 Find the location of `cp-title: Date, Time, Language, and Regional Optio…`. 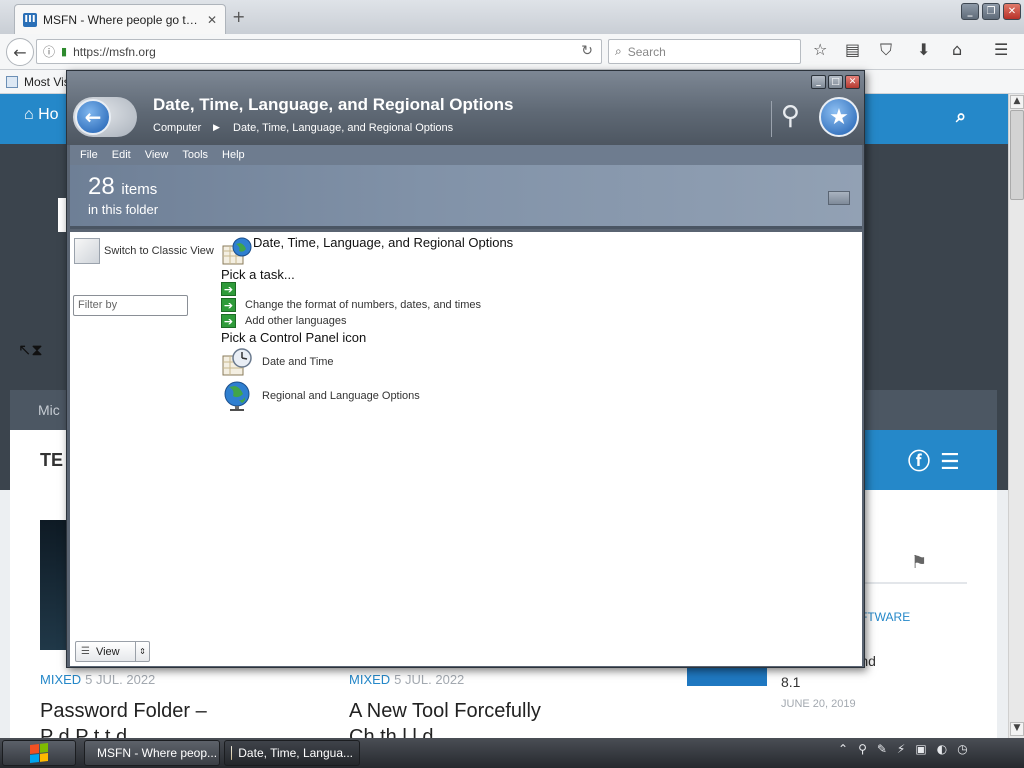

cp-title: Date, Time, Language, and Regional Optio… is located at coordinates (333, 104).